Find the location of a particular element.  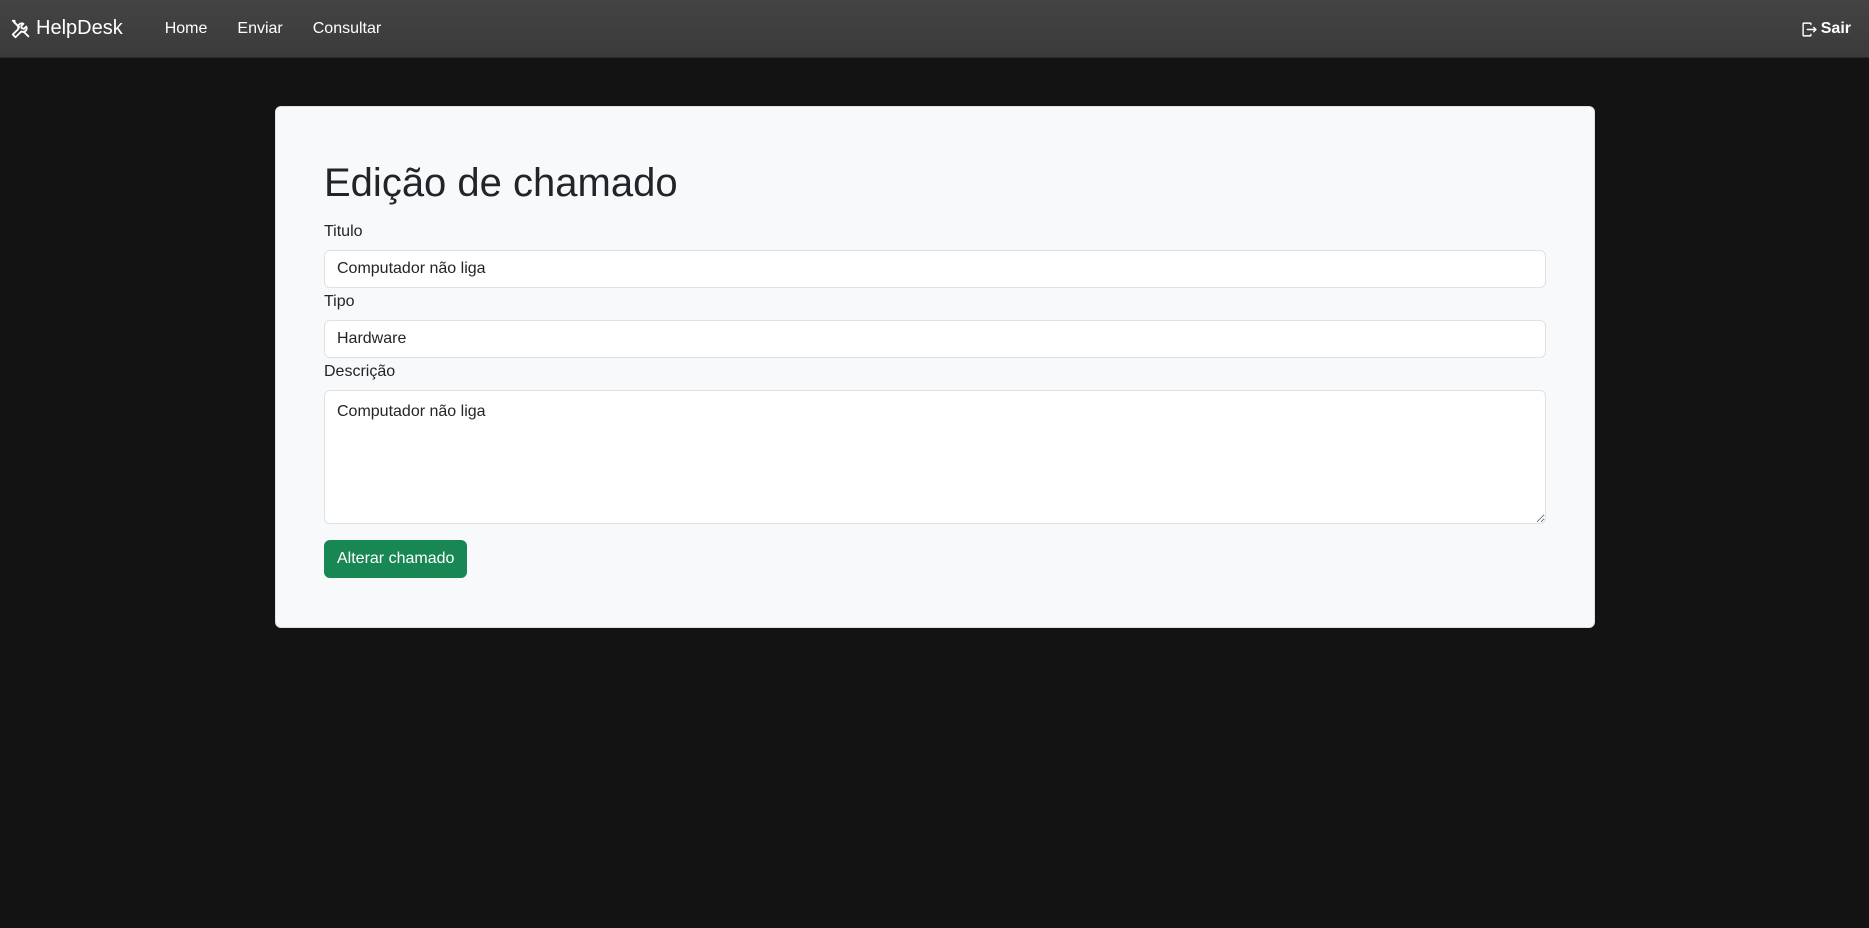

tipo-label: Tipo is located at coordinates (339, 301).